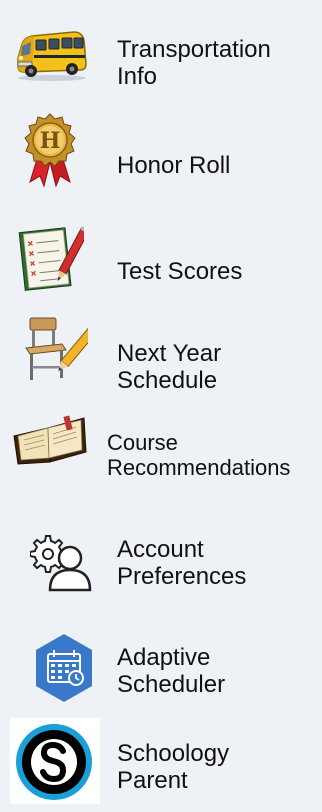 The height and width of the screenshot is (812, 322). Describe the element at coordinates (63, 562) in the screenshot. I see `user-gear-icon` at that location.